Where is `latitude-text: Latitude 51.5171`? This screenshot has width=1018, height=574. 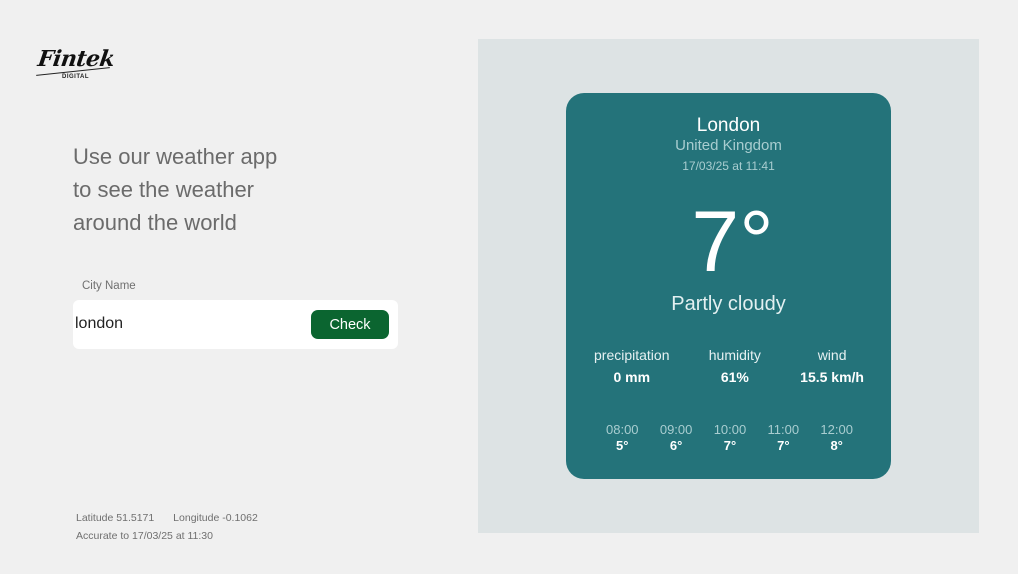 latitude-text: Latitude 51.5171 is located at coordinates (115, 518).